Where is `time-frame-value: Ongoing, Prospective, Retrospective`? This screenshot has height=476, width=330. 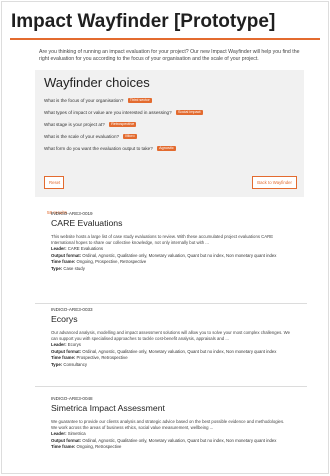
time-frame-value: Ongoing, Prospective, Retrospective is located at coordinates (111, 262).